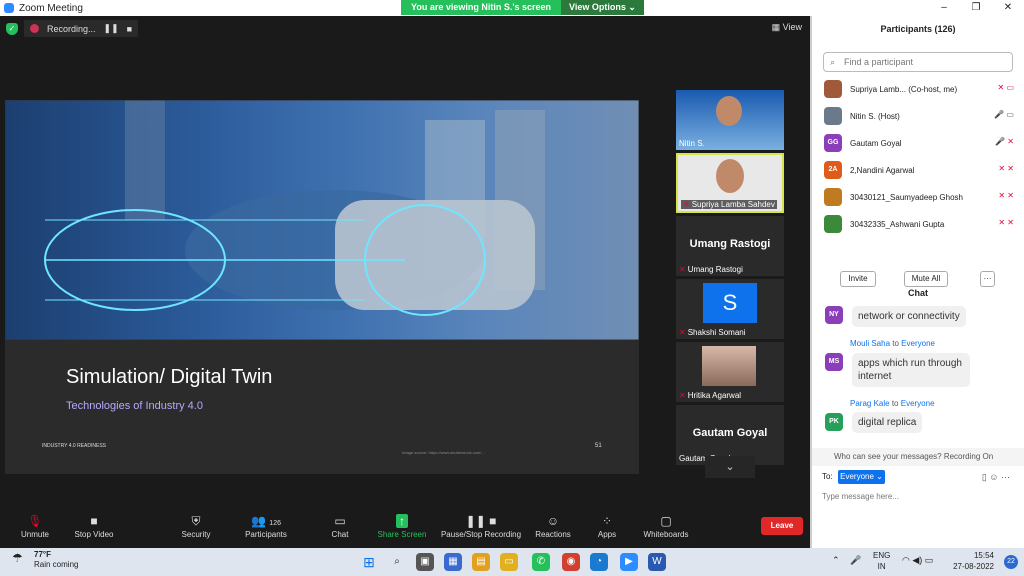  What do you see at coordinates (730, 303) in the screenshot?
I see `avatar: S` at bounding box center [730, 303].